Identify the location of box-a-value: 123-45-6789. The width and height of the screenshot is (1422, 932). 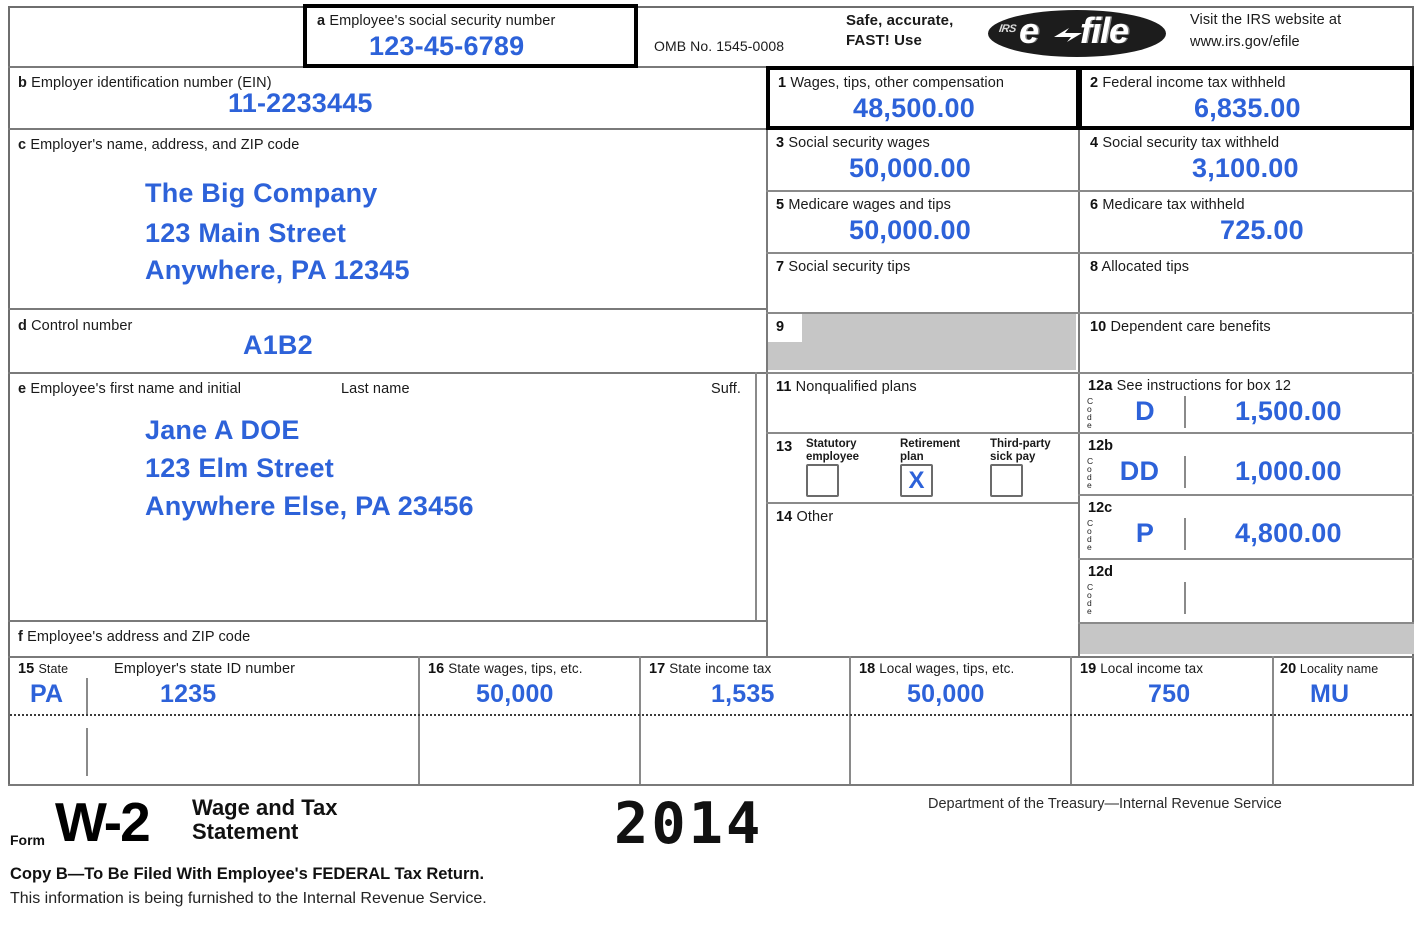
(447, 46).